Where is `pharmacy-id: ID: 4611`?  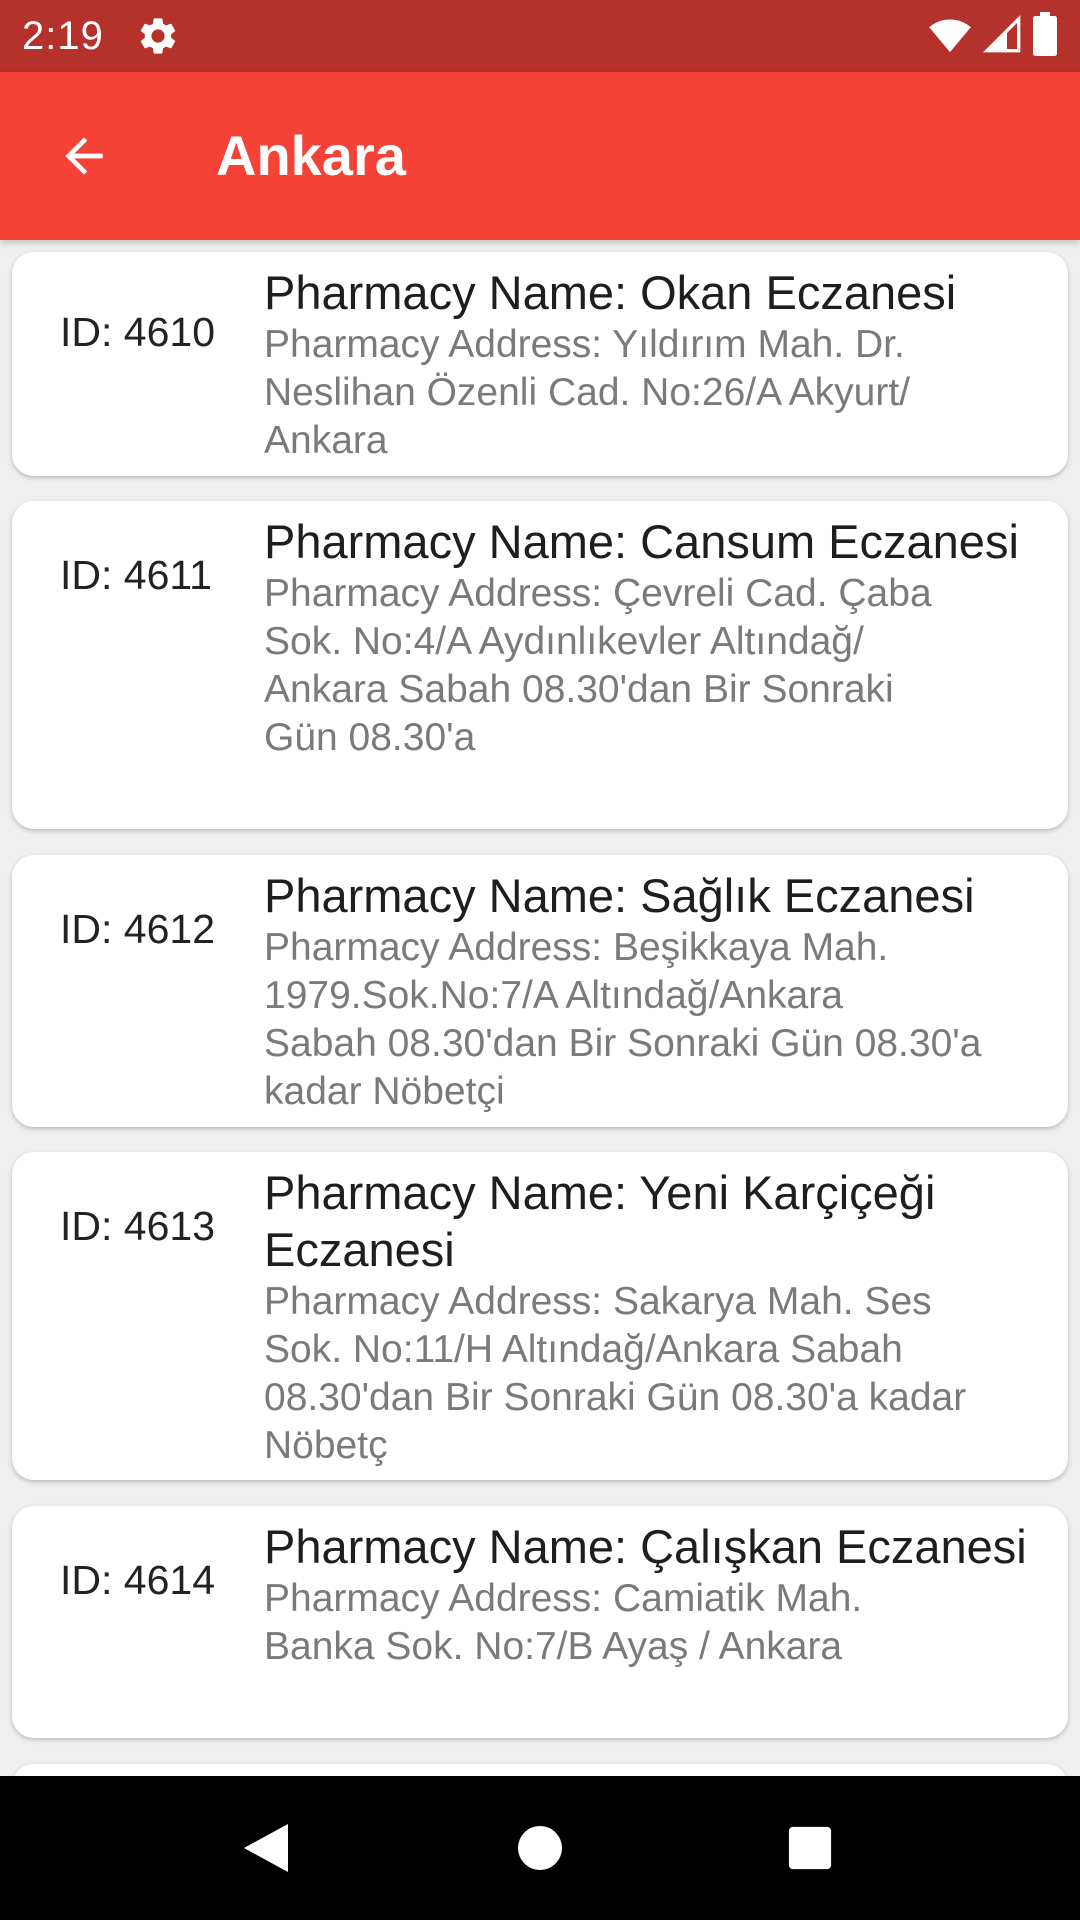
pharmacy-id: ID: 4611 is located at coordinates (136, 575).